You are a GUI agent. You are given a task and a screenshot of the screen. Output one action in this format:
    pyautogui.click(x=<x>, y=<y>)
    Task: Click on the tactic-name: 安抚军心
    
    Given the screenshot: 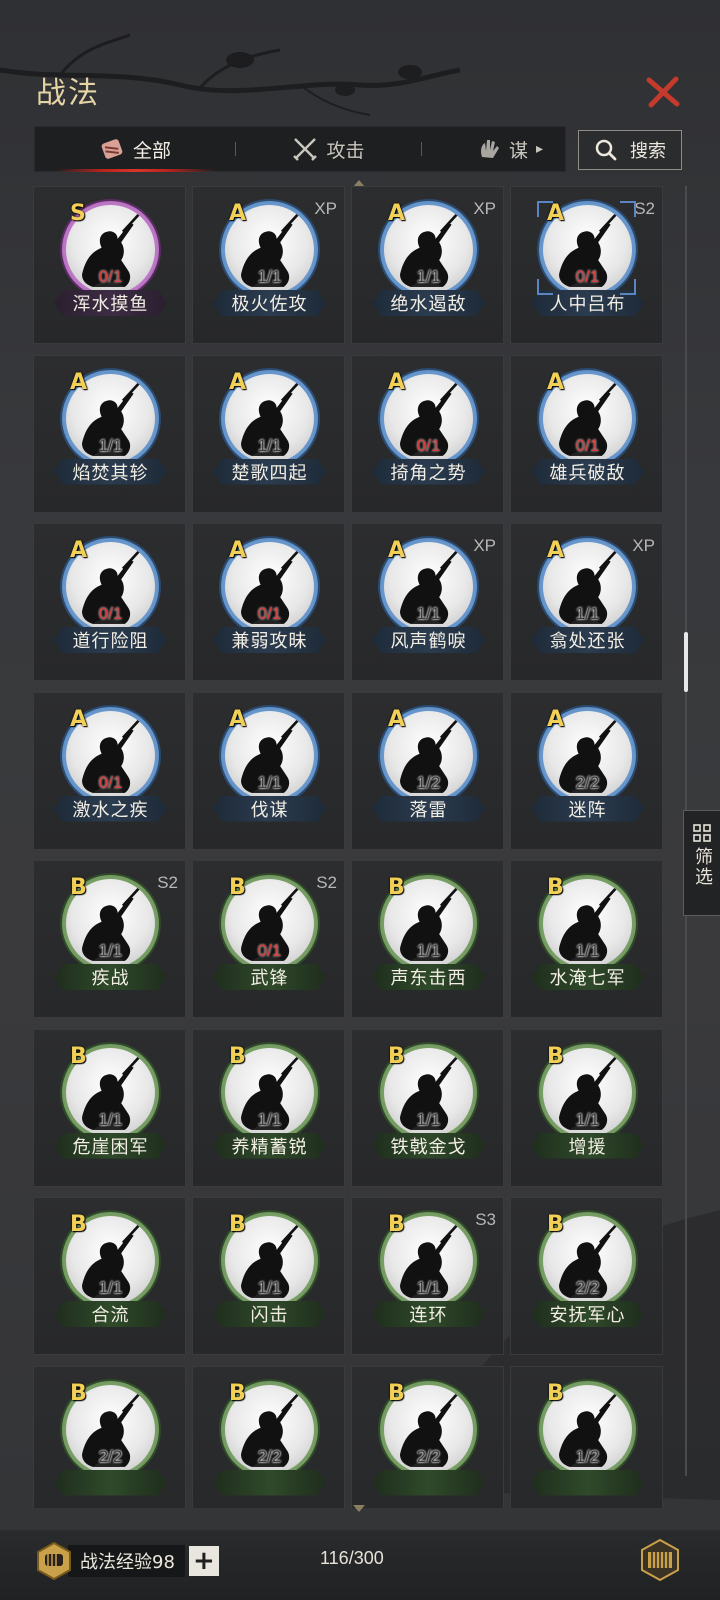 What is the action you would take?
    pyautogui.click(x=587, y=1314)
    